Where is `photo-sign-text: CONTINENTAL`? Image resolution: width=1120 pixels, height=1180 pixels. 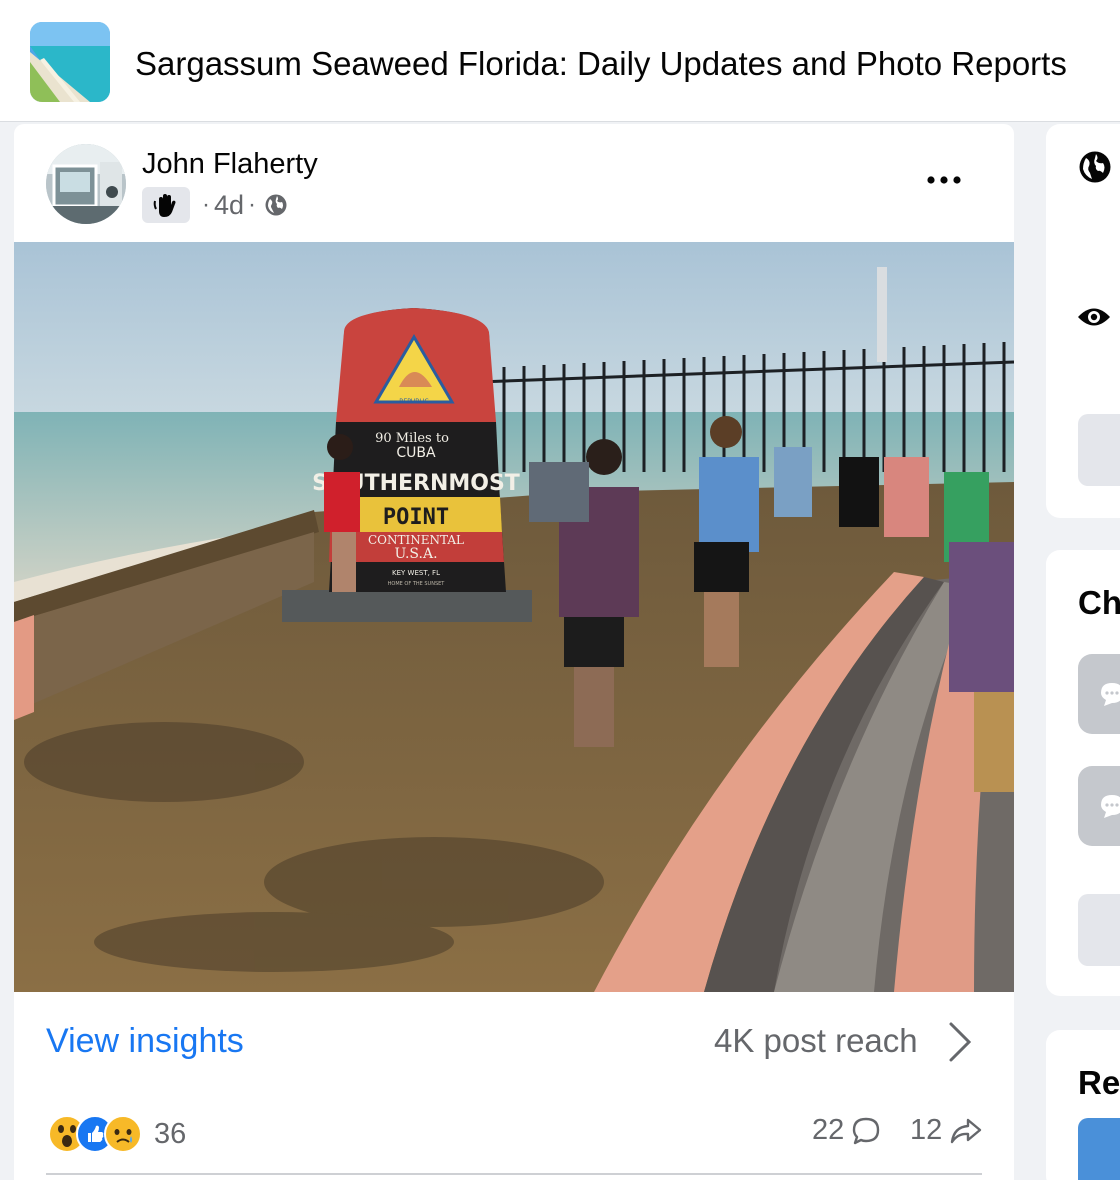 photo-sign-text: CONTINENTAL is located at coordinates (416, 540).